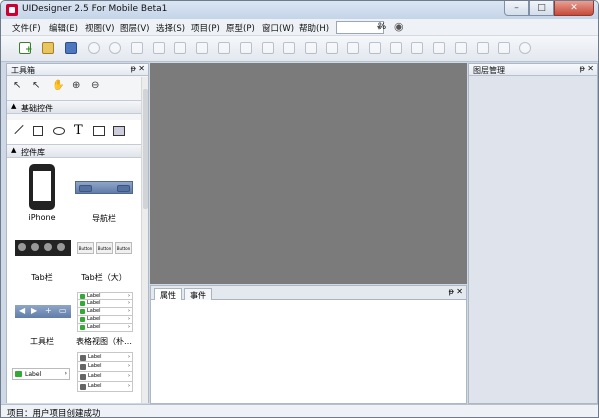  I want to click on app-logo-icon, so click(12, 10).